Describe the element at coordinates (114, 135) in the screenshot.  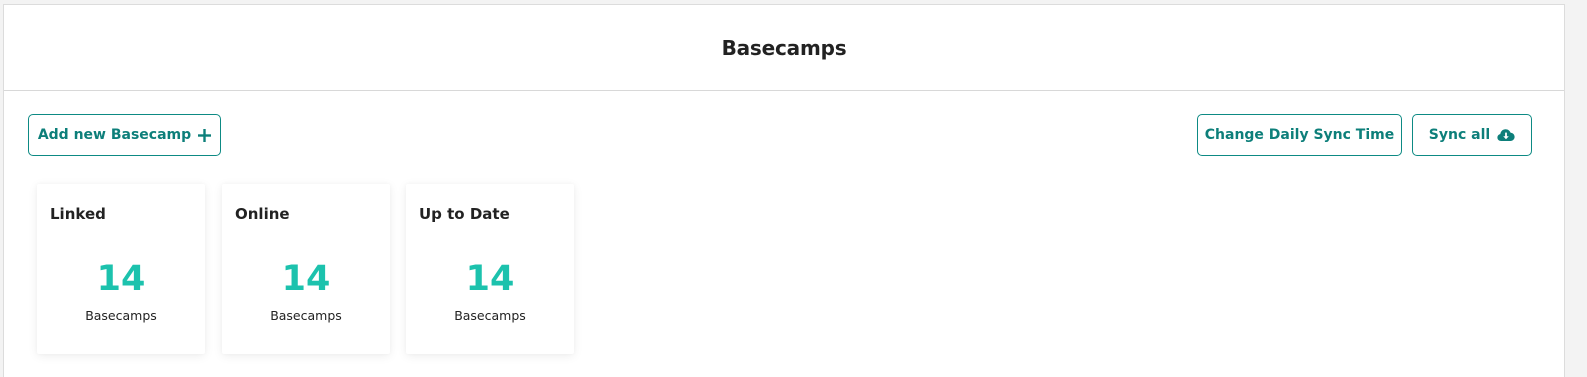
I see `add-basecamp-label: Add new Basecamp` at that location.